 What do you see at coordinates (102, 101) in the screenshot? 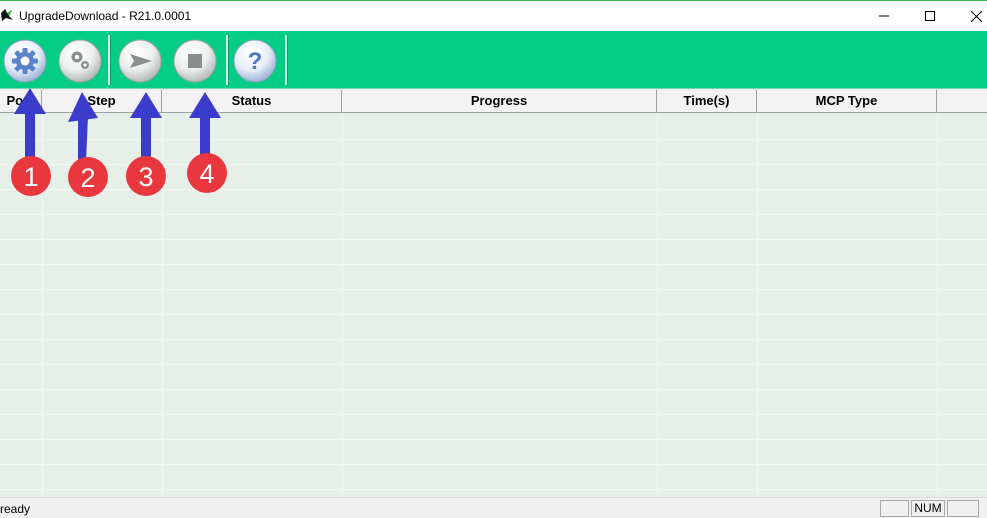
I see `column-header-step: Step` at bounding box center [102, 101].